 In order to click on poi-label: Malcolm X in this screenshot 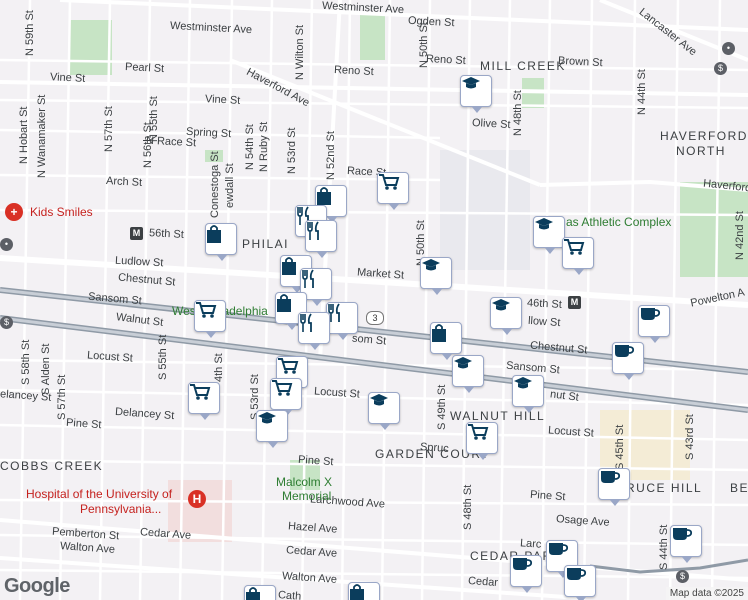, I will do `click(304, 482)`.